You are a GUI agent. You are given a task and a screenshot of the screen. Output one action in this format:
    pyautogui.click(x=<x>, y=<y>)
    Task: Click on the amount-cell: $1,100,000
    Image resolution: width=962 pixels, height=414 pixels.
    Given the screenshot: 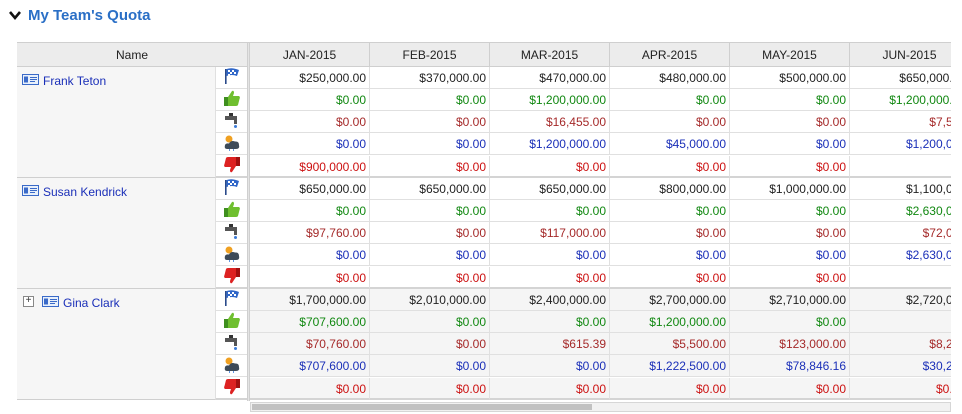 What is the action you would take?
    pyautogui.click(x=900, y=189)
    